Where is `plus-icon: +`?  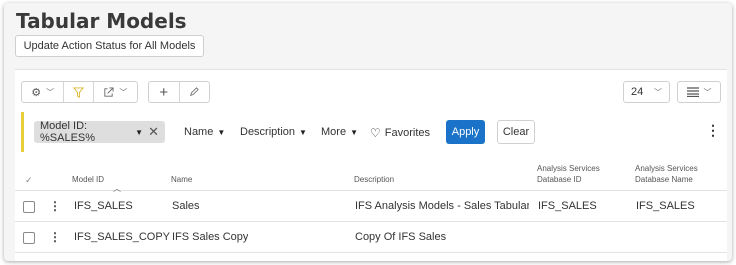
plus-icon: + is located at coordinates (164, 92).